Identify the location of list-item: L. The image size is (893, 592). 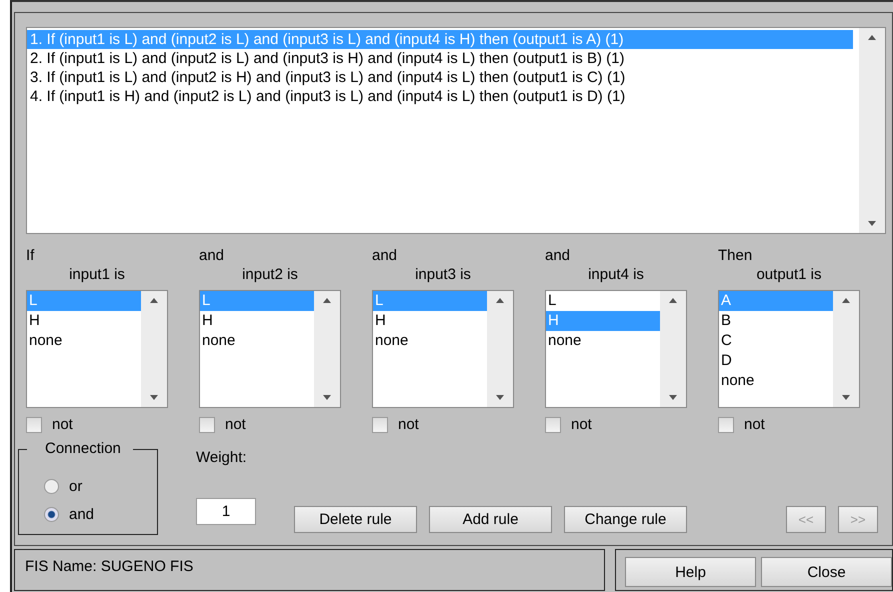
(603, 301).